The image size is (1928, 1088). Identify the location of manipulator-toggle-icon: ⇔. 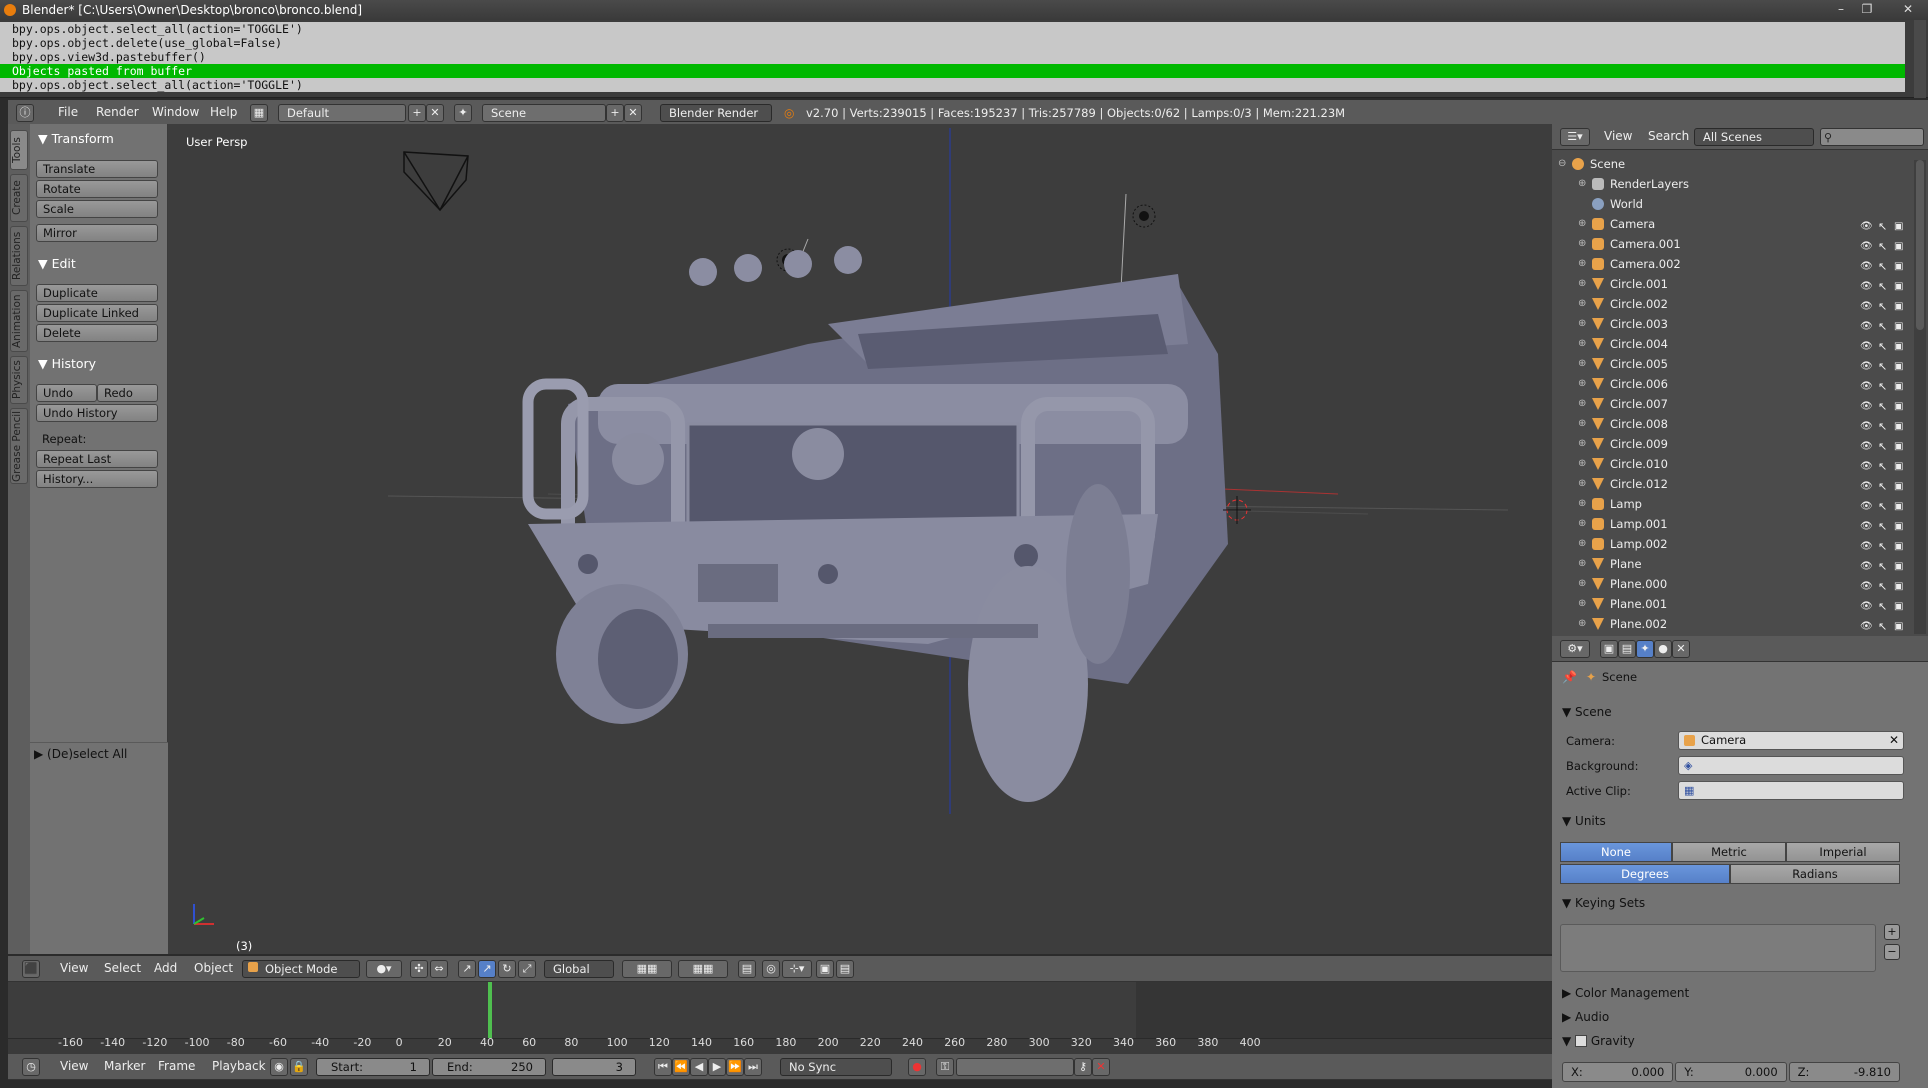
(439, 969).